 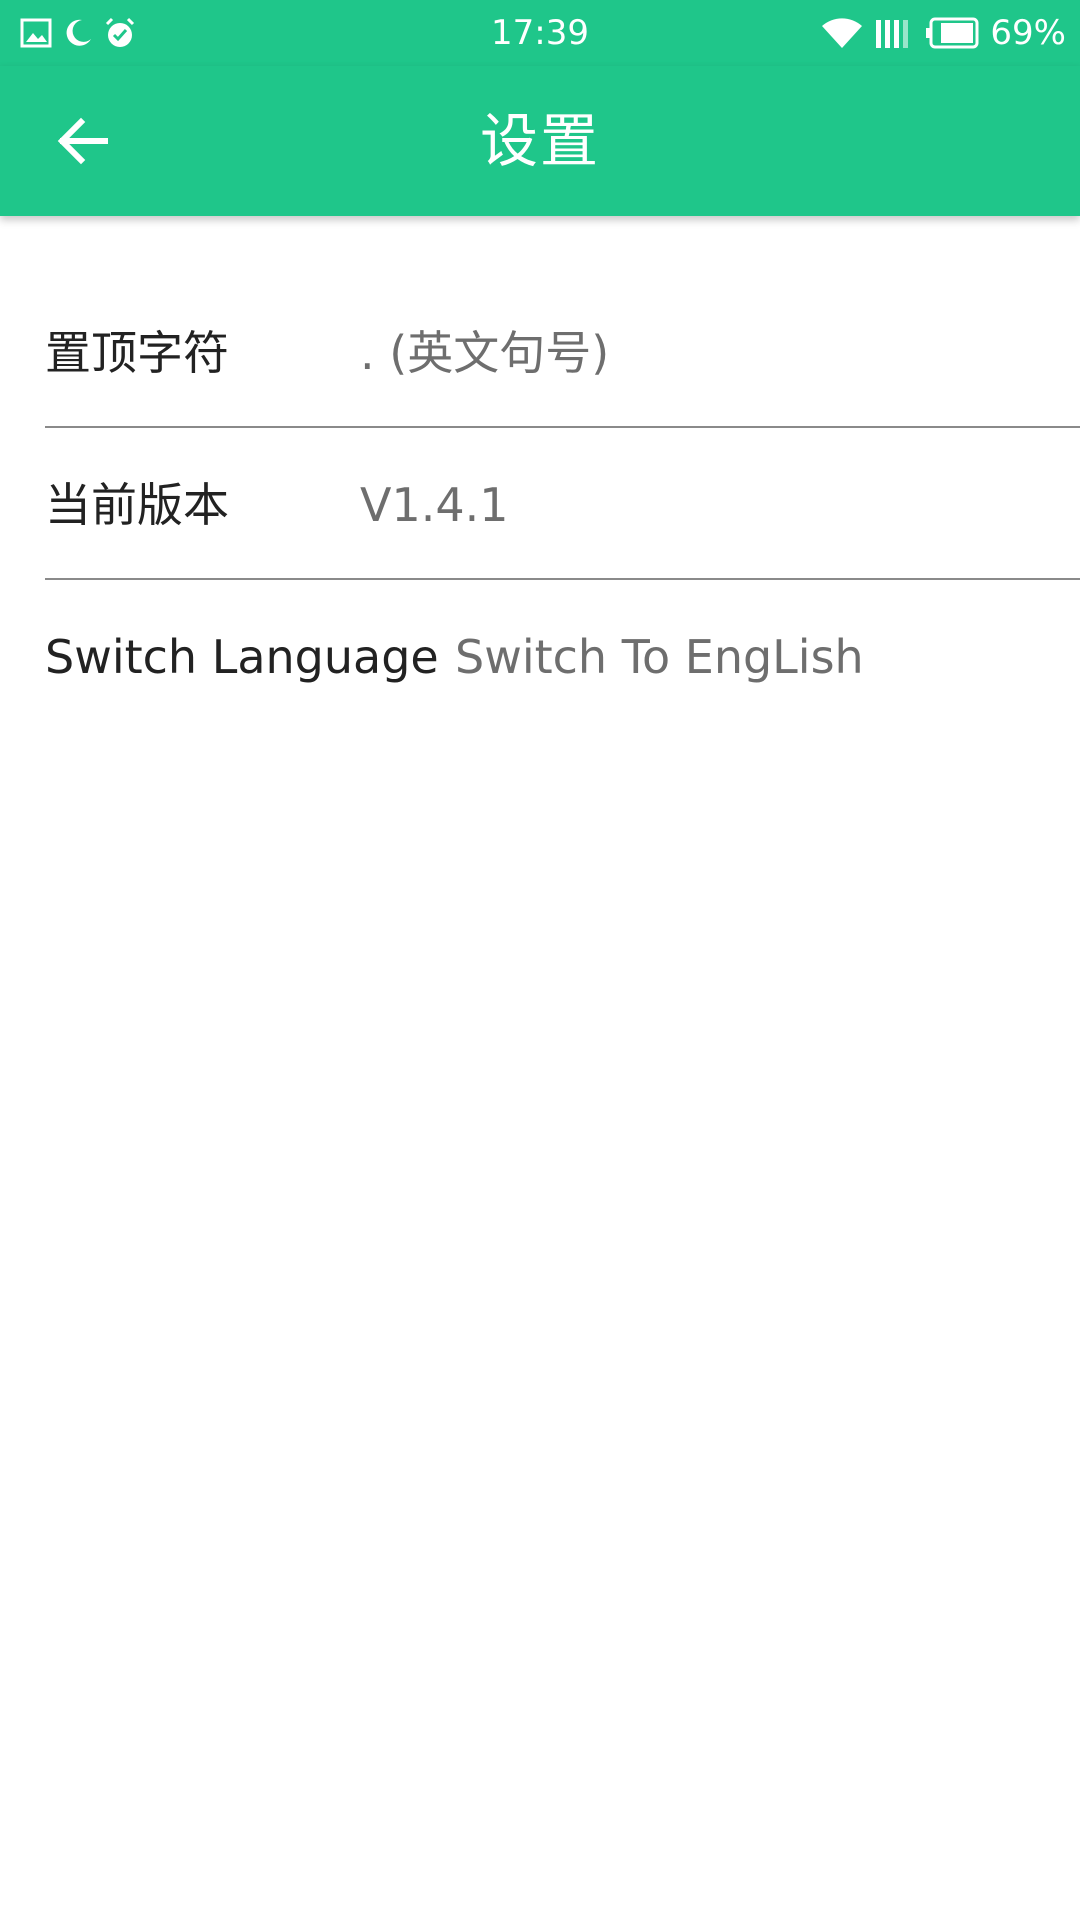 I want to click on signal-icon, so click(x=894, y=33).